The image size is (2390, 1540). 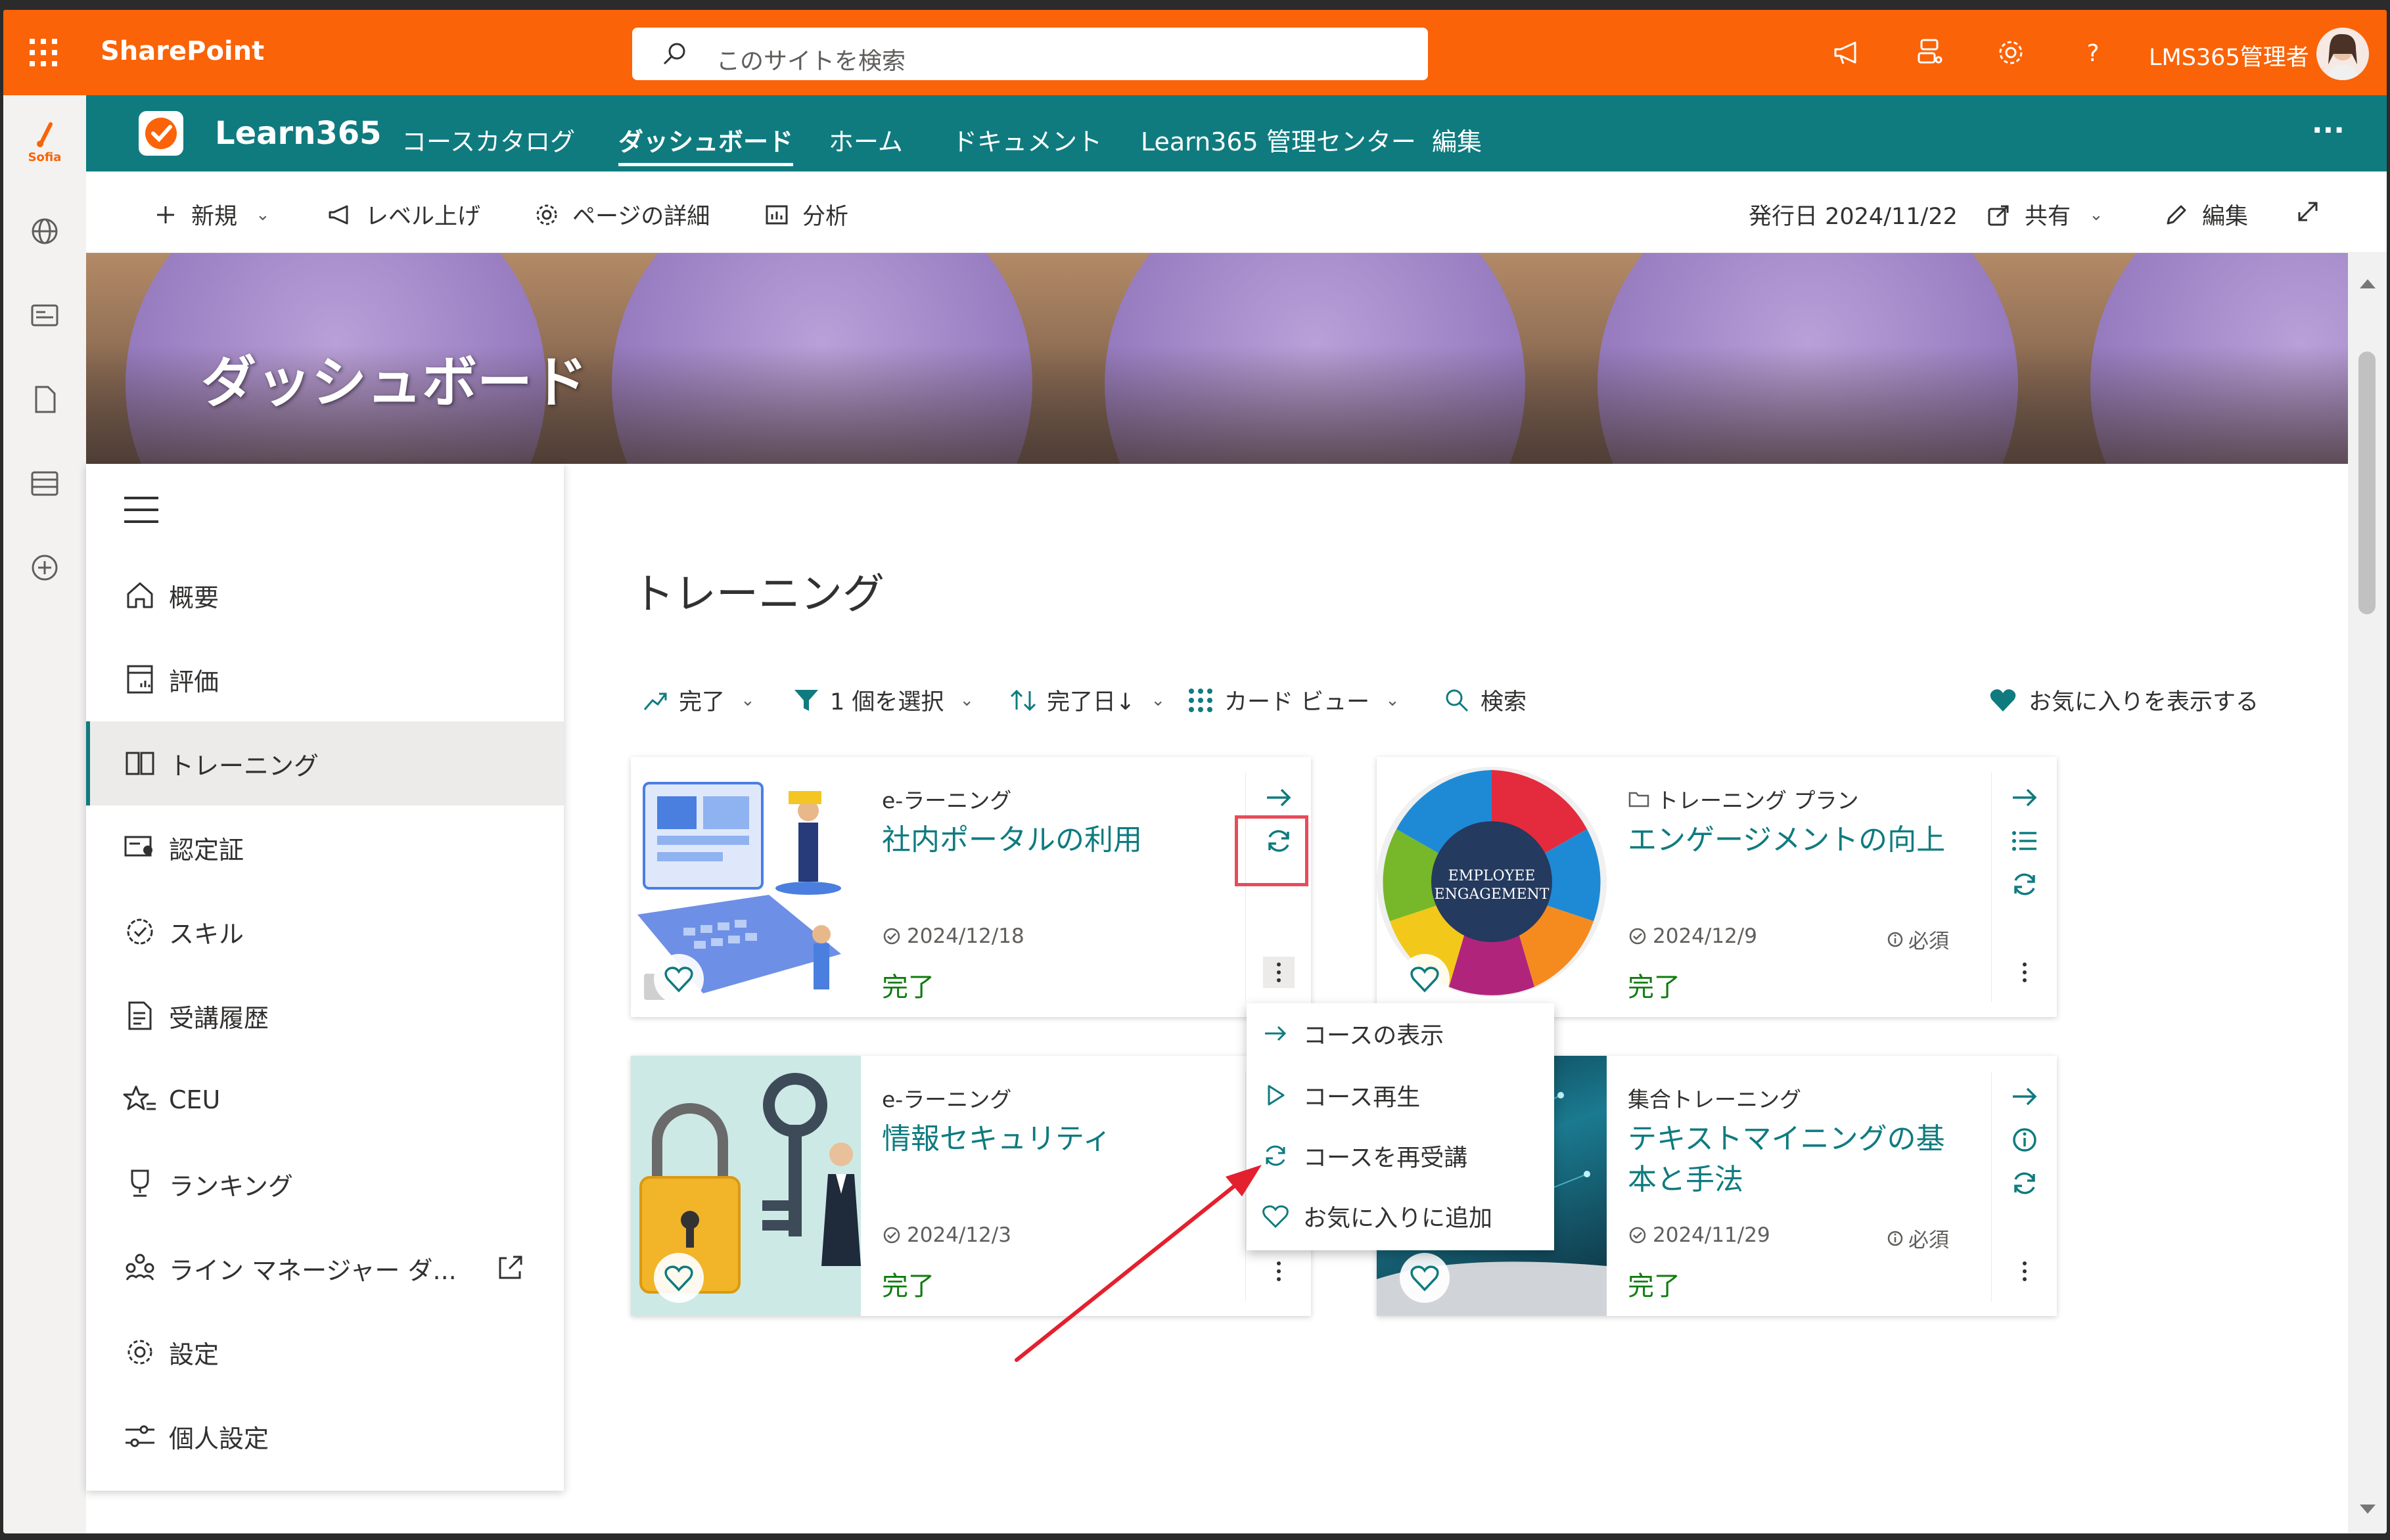 I want to click on selection-filter: 1 個を選択 ⌄, so click(x=883, y=700).